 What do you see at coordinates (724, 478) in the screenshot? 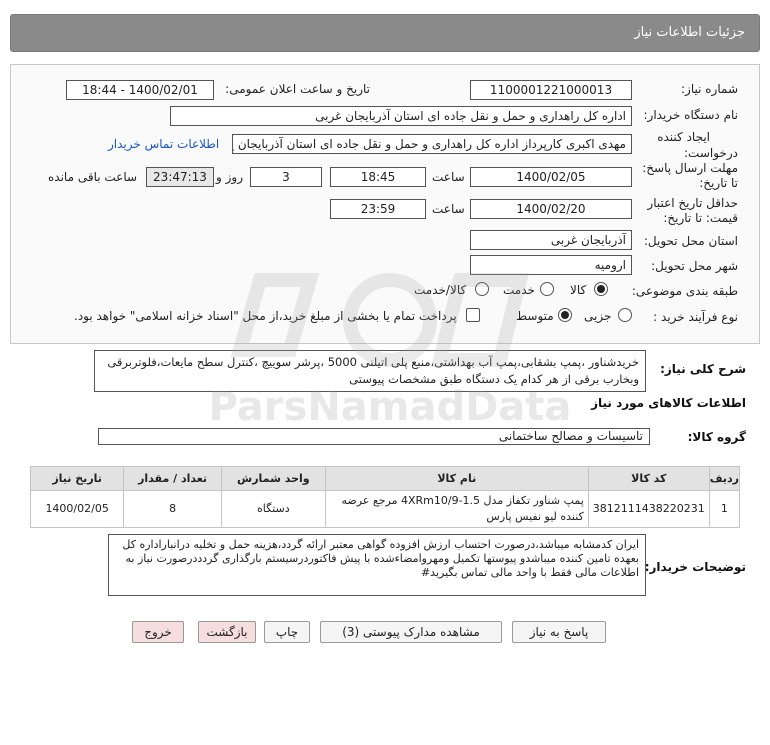
I see `col-row: ردیف` at bounding box center [724, 478].